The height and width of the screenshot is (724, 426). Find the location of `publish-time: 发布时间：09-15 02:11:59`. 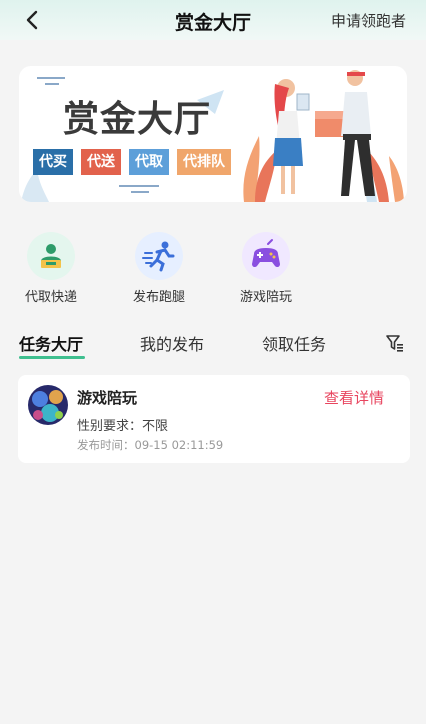

publish-time: 发布时间：09-15 02:11:59 is located at coordinates (150, 445).